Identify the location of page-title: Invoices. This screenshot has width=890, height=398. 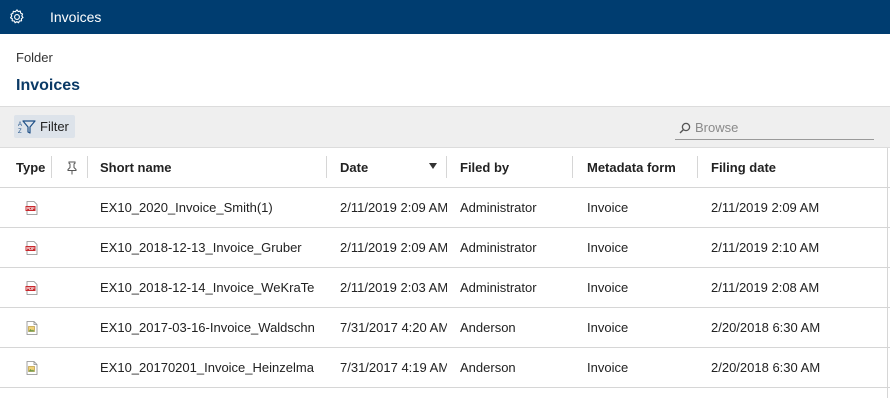
(48, 85).